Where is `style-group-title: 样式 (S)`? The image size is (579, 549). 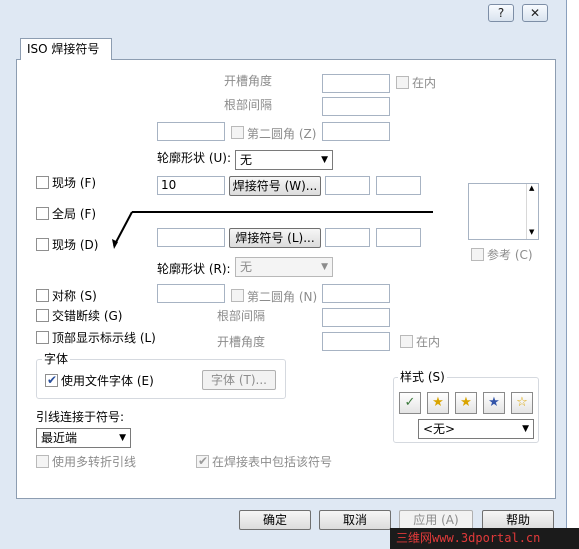
style-group-title: 样式 (S) is located at coordinates (422, 377).